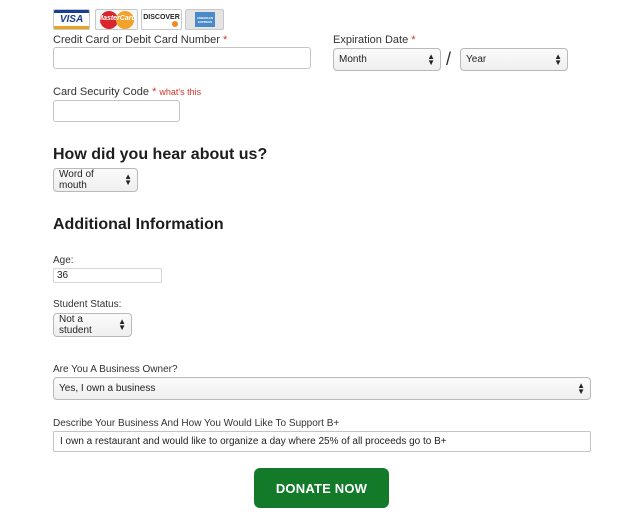  What do you see at coordinates (138, 224) in the screenshot?
I see `additional-info-heading: Additional Information` at bounding box center [138, 224].